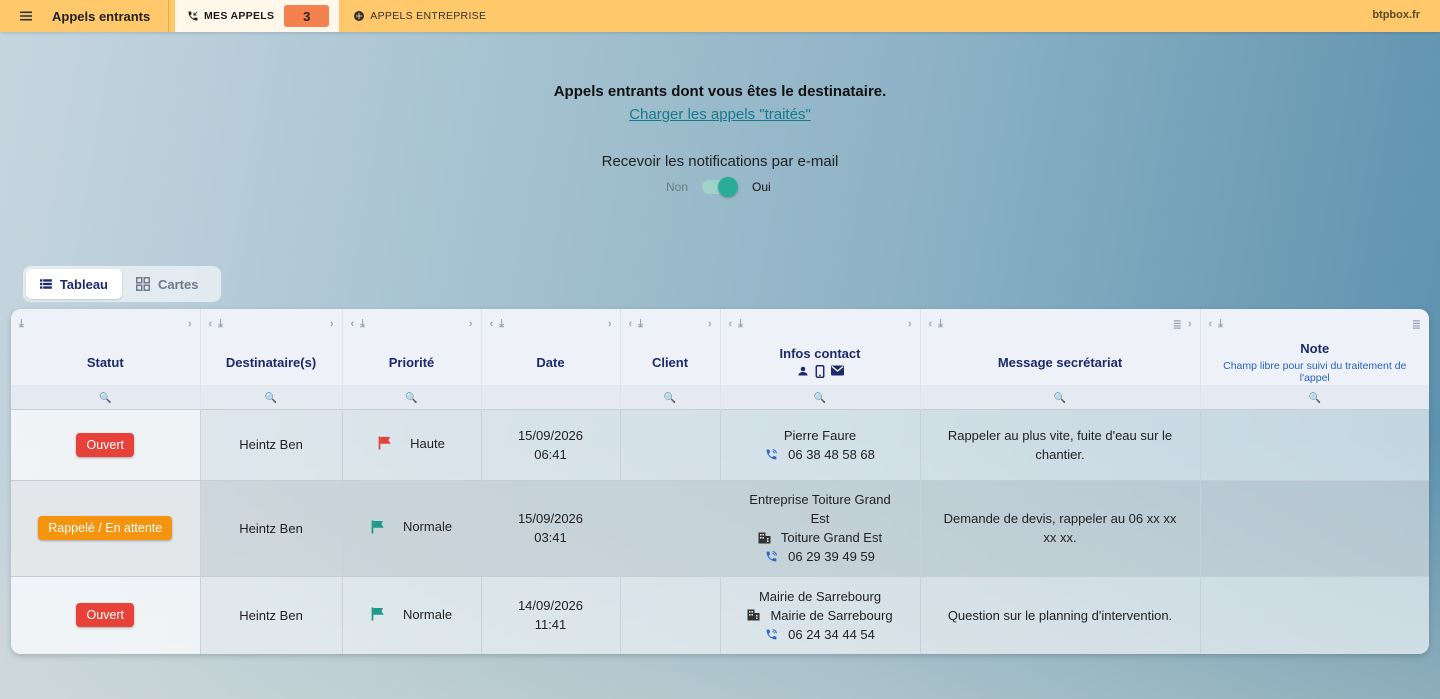  I want to click on view-cards-button: Cartes, so click(167, 284).